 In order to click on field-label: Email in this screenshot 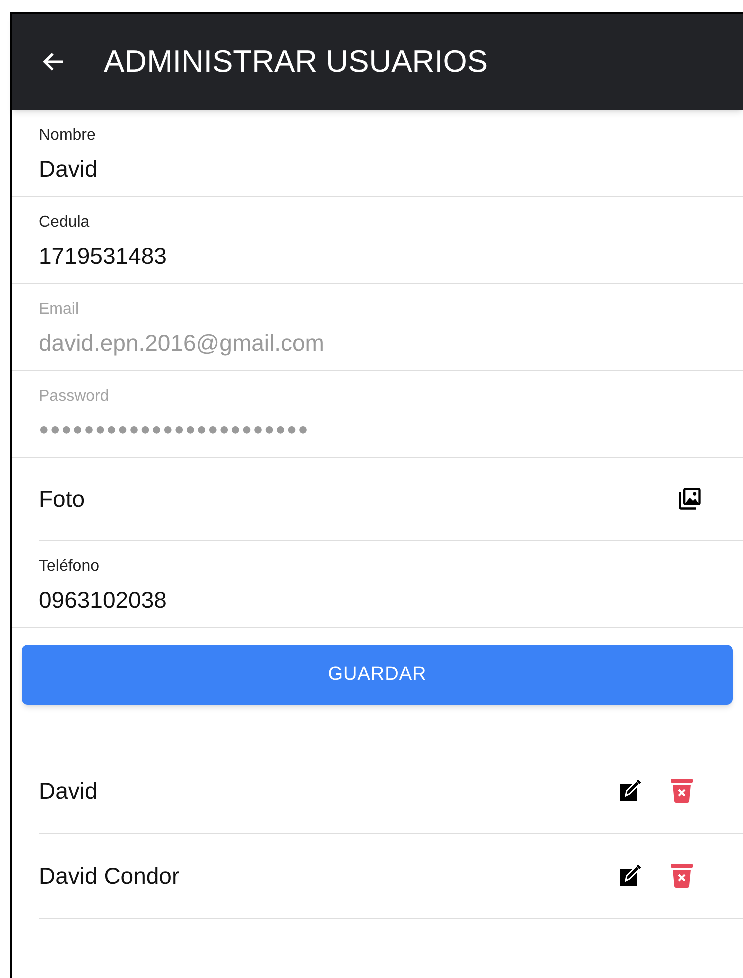, I will do `click(59, 310)`.